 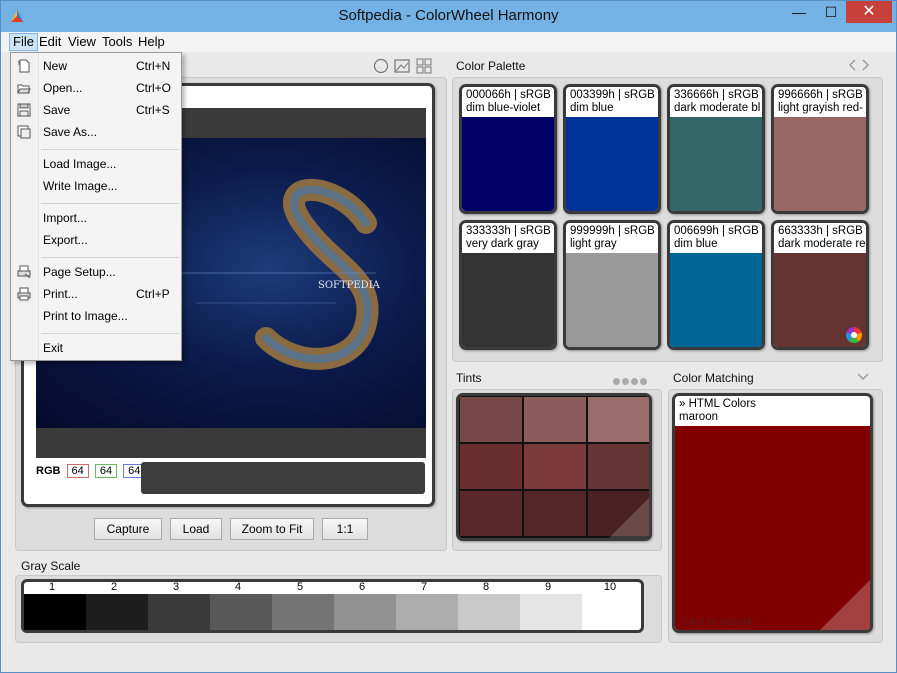 I want to click on gray-step-number: 3, so click(x=176, y=587).